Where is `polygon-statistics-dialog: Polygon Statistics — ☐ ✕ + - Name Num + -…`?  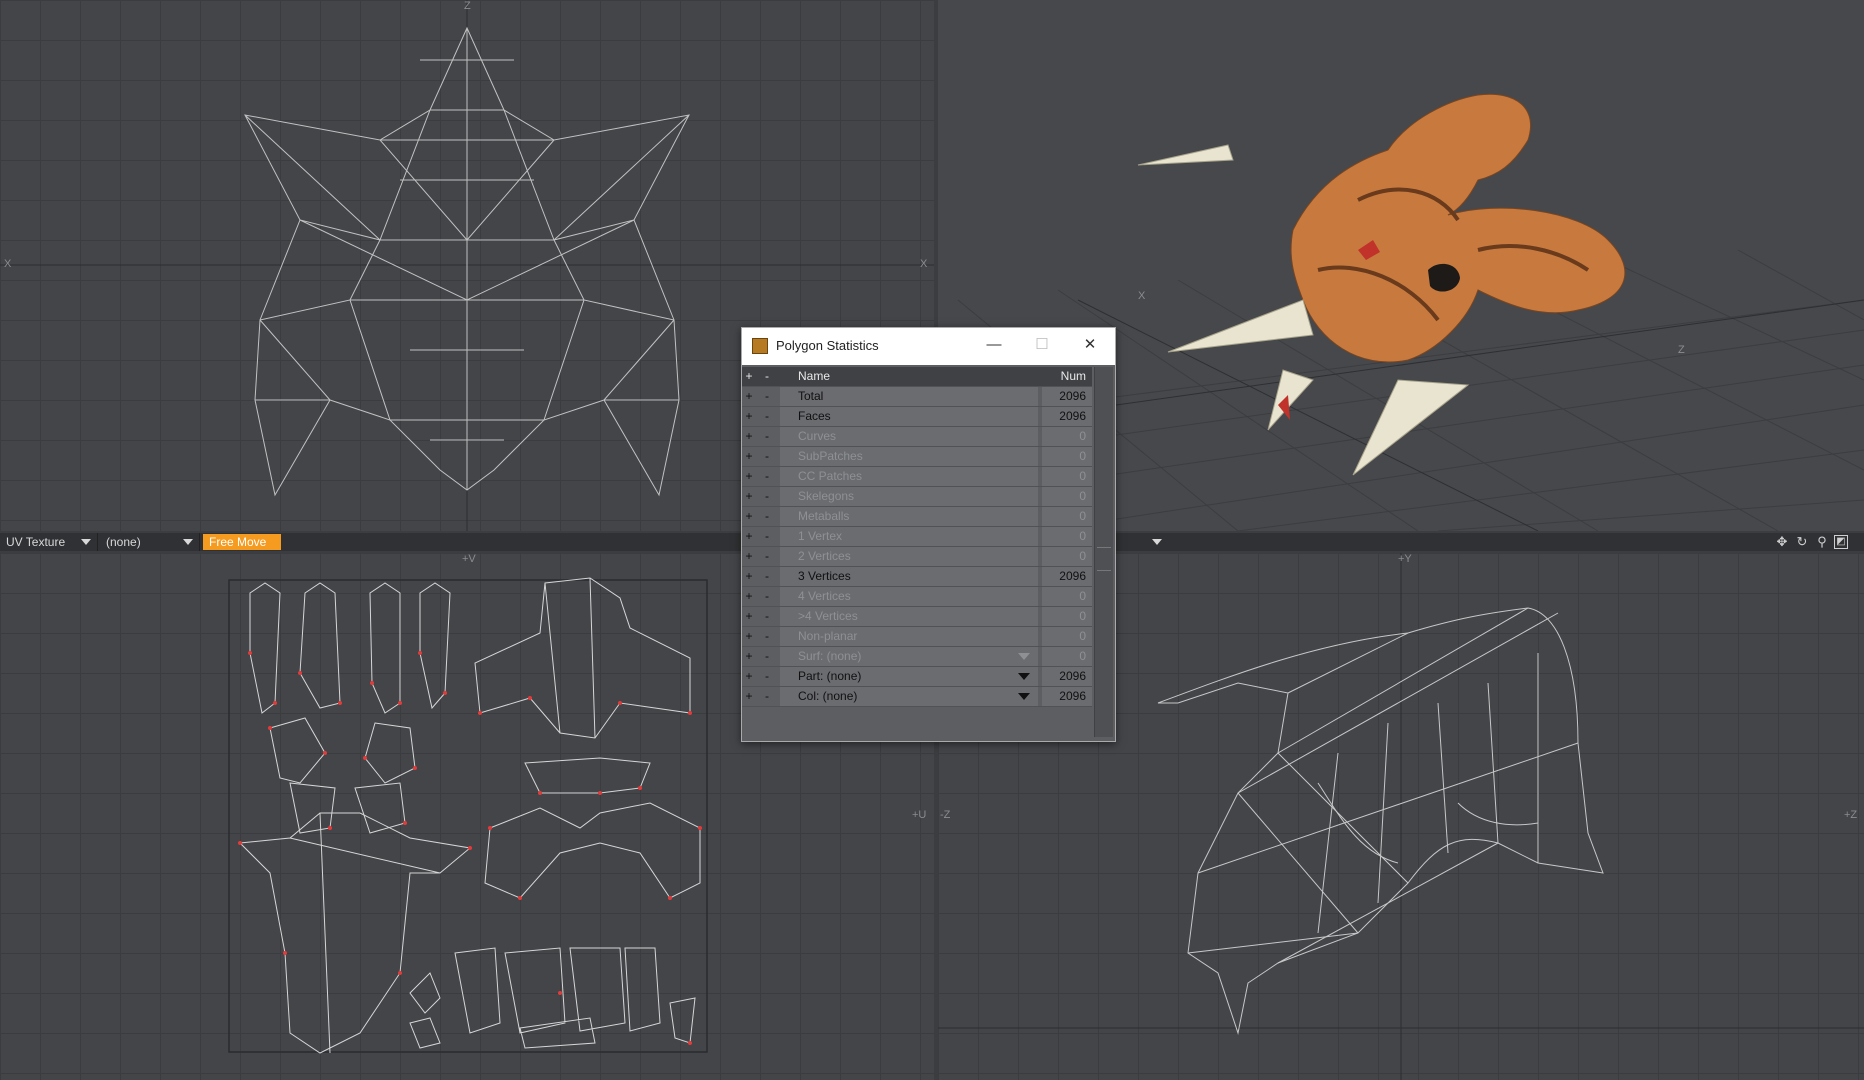 polygon-statistics-dialog: Polygon Statistics — ☐ ✕ + - Name Num + -… is located at coordinates (928, 534).